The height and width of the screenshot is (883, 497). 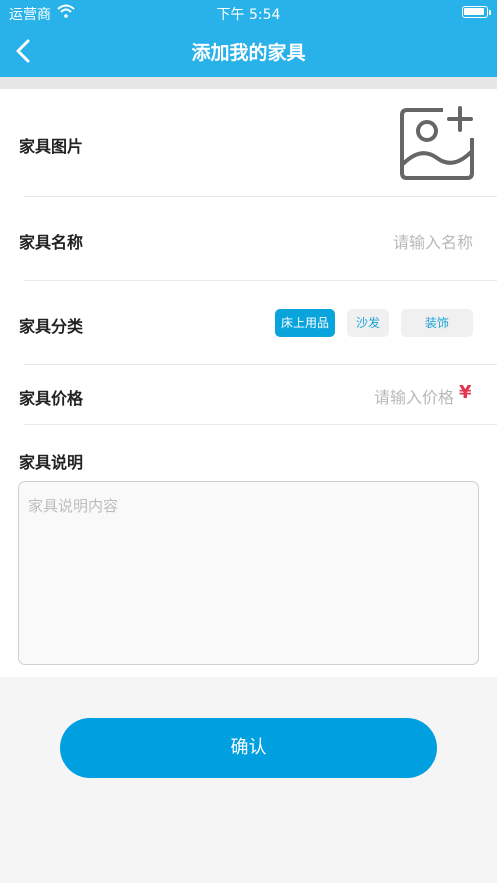 What do you see at coordinates (490, 12) in the screenshot?
I see `battery-tip` at bounding box center [490, 12].